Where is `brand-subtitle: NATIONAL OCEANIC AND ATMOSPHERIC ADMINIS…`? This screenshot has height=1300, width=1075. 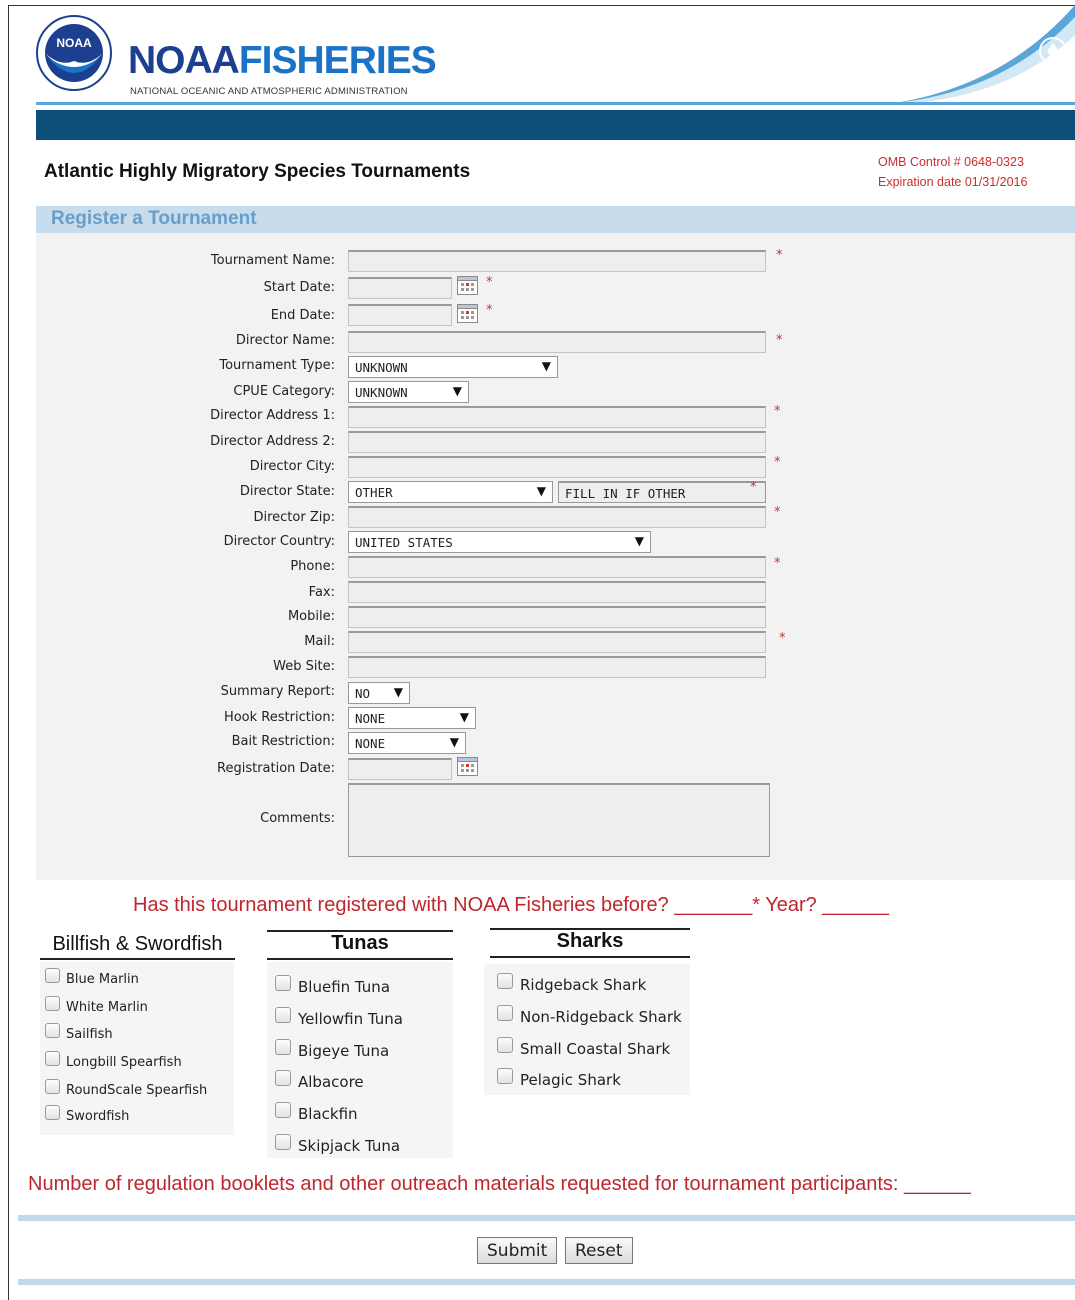 brand-subtitle: NATIONAL OCEANIC AND ATMOSPHERIC ADMINIS… is located at coordinates (269, 91).